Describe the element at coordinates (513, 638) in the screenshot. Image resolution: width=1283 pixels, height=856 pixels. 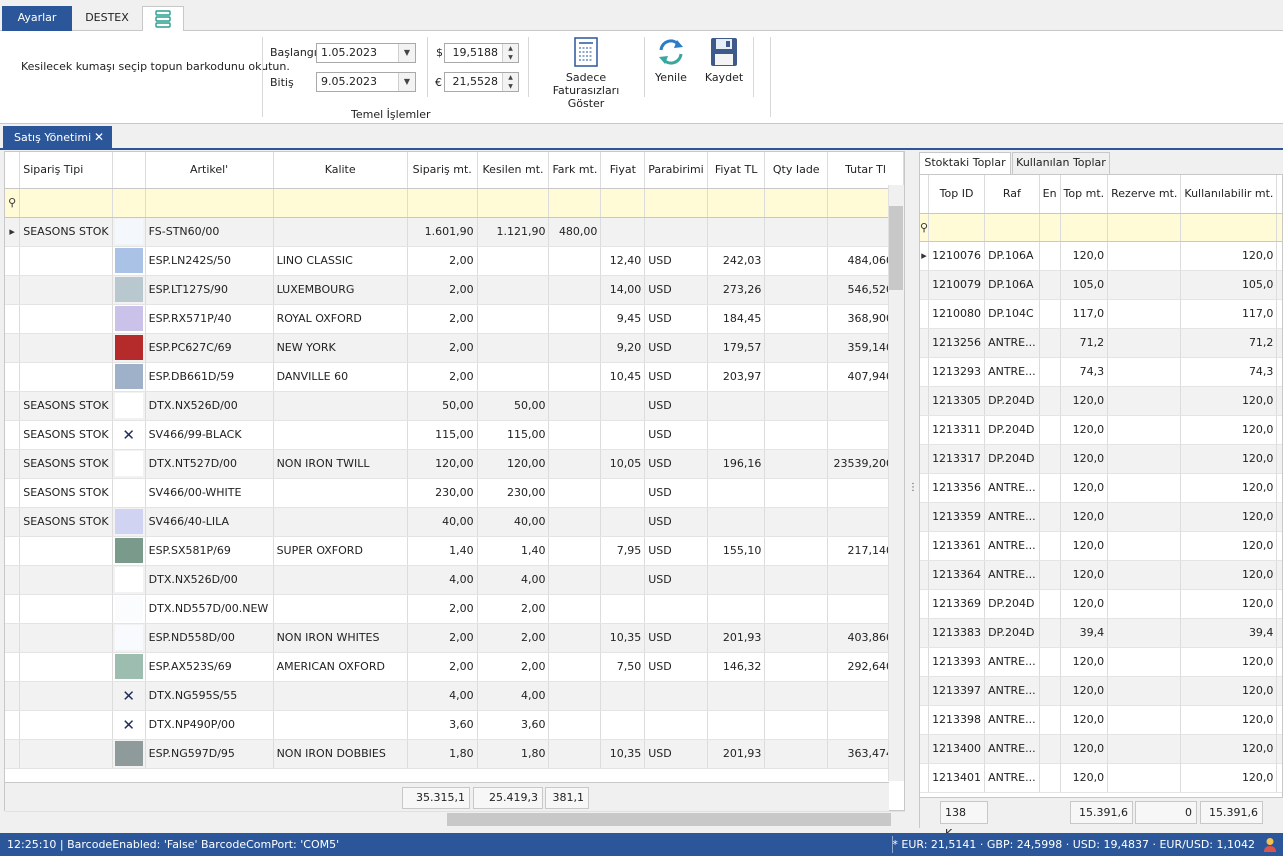
I see `cell-kesilen-mt: 2,00` at that location.